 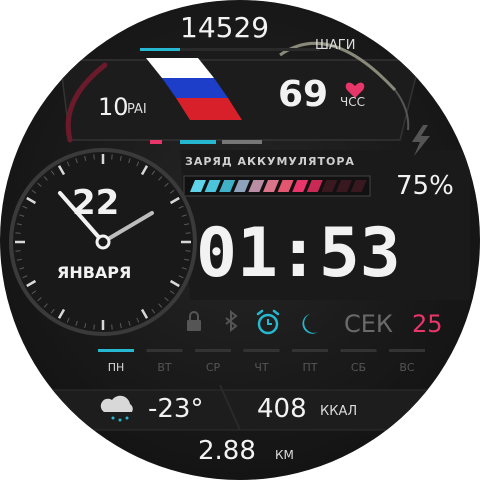 I want to click on weekday-label: ВС, so click(x=407, y=367).